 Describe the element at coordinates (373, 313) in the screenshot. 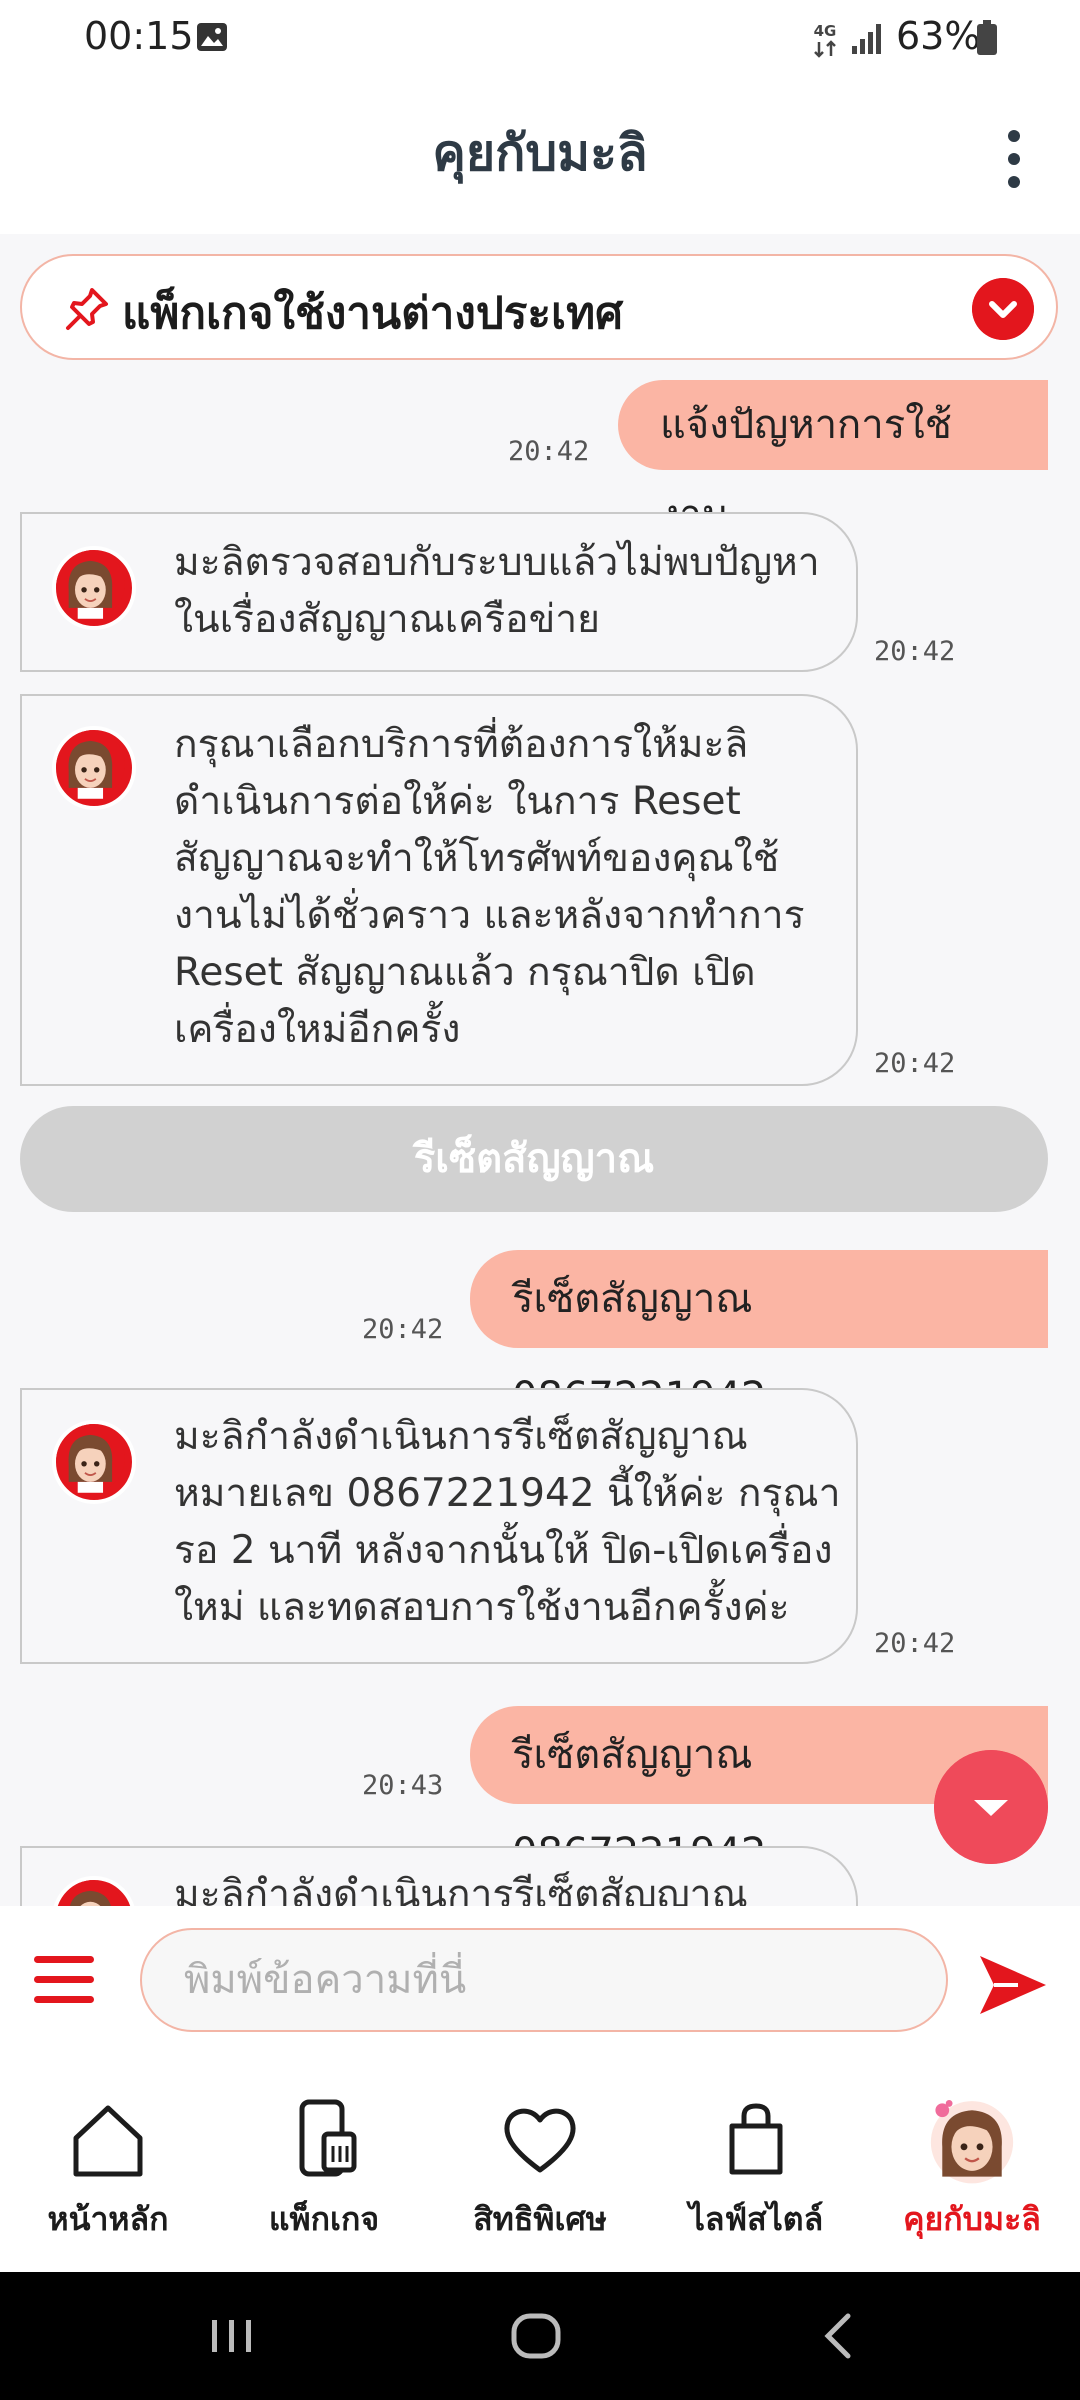

I see `pinned-topic-label: แพ็กเกจใช้งานต่างประเทศ` at that location.